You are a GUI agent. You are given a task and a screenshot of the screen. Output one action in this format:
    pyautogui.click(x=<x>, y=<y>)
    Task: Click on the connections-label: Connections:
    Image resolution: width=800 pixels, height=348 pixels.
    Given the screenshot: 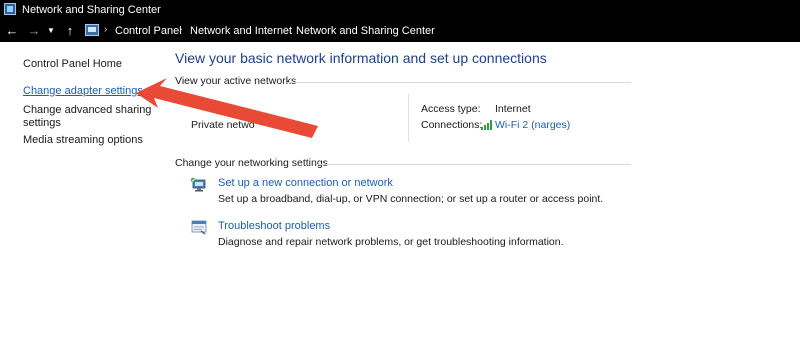 What is the action you would take?
    pyautogui.click(x=452, y=125)
    